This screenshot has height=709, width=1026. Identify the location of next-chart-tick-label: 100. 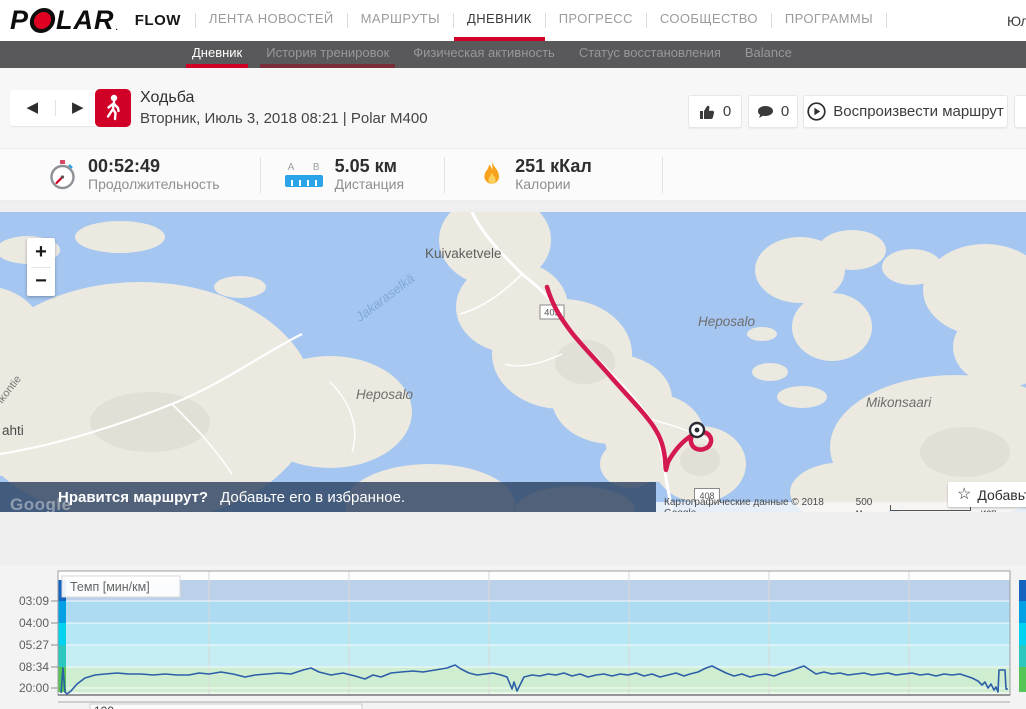
(104, 706).